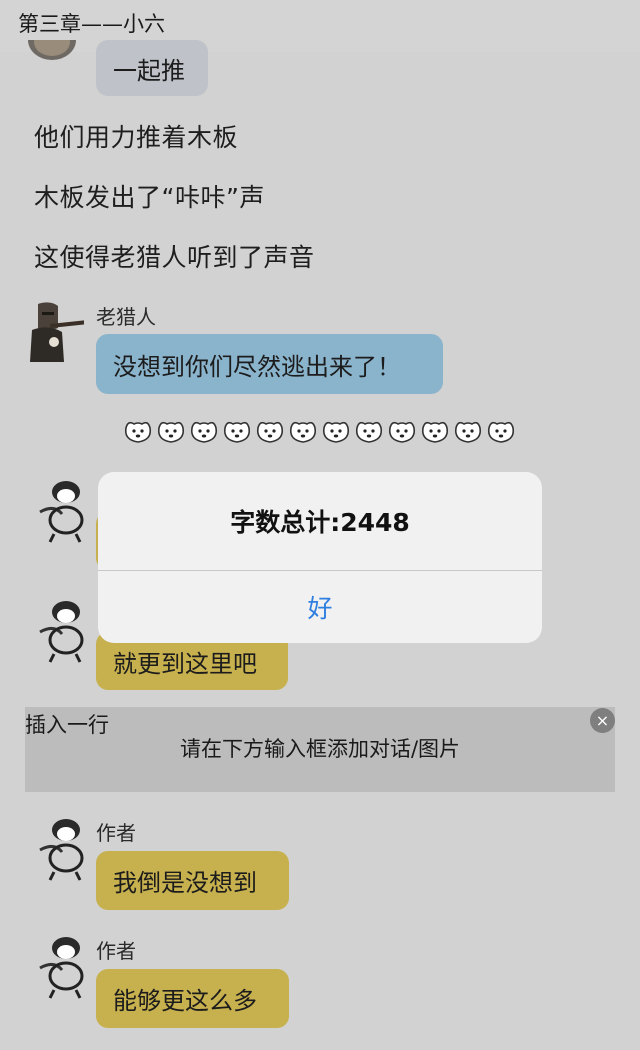 The height and width of the screenshot is (1050, 640). I want to click on message-text: 就更到这里吧, so click(185, 663).